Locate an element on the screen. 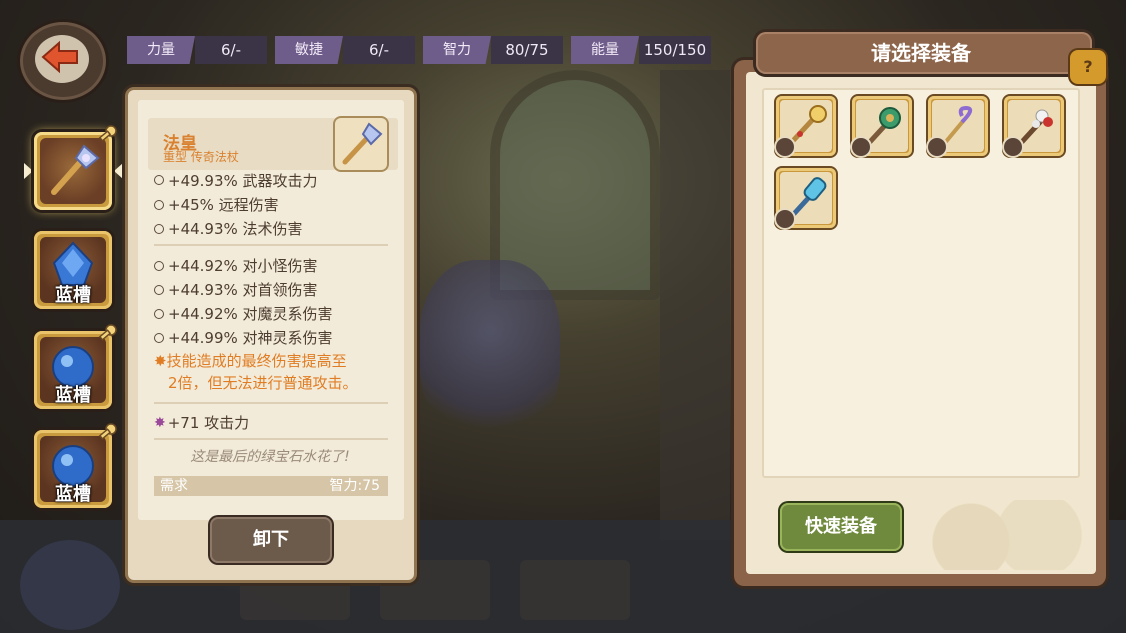 Image resolution: width=1126 pixels, height=633 pixels. stat-strength: 力量 6/- is located at coordinates (197, 50).